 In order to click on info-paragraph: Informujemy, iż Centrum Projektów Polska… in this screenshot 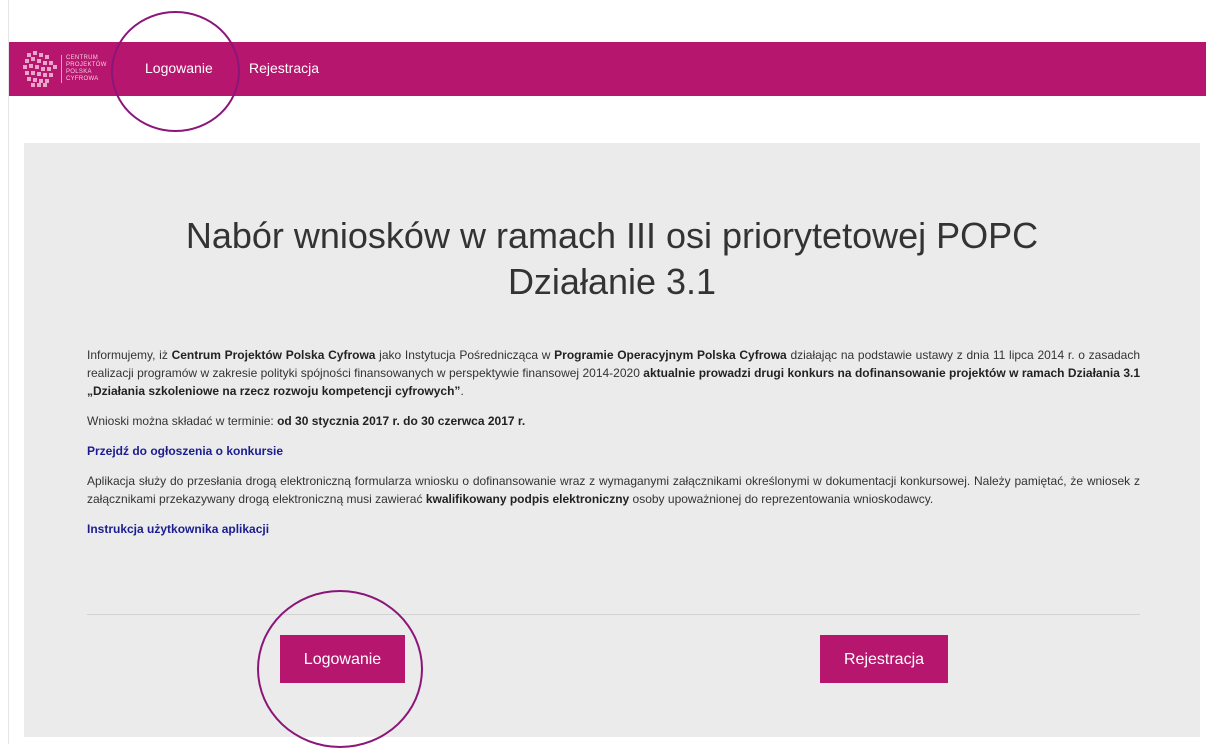, I will do `click(613, 373)`.